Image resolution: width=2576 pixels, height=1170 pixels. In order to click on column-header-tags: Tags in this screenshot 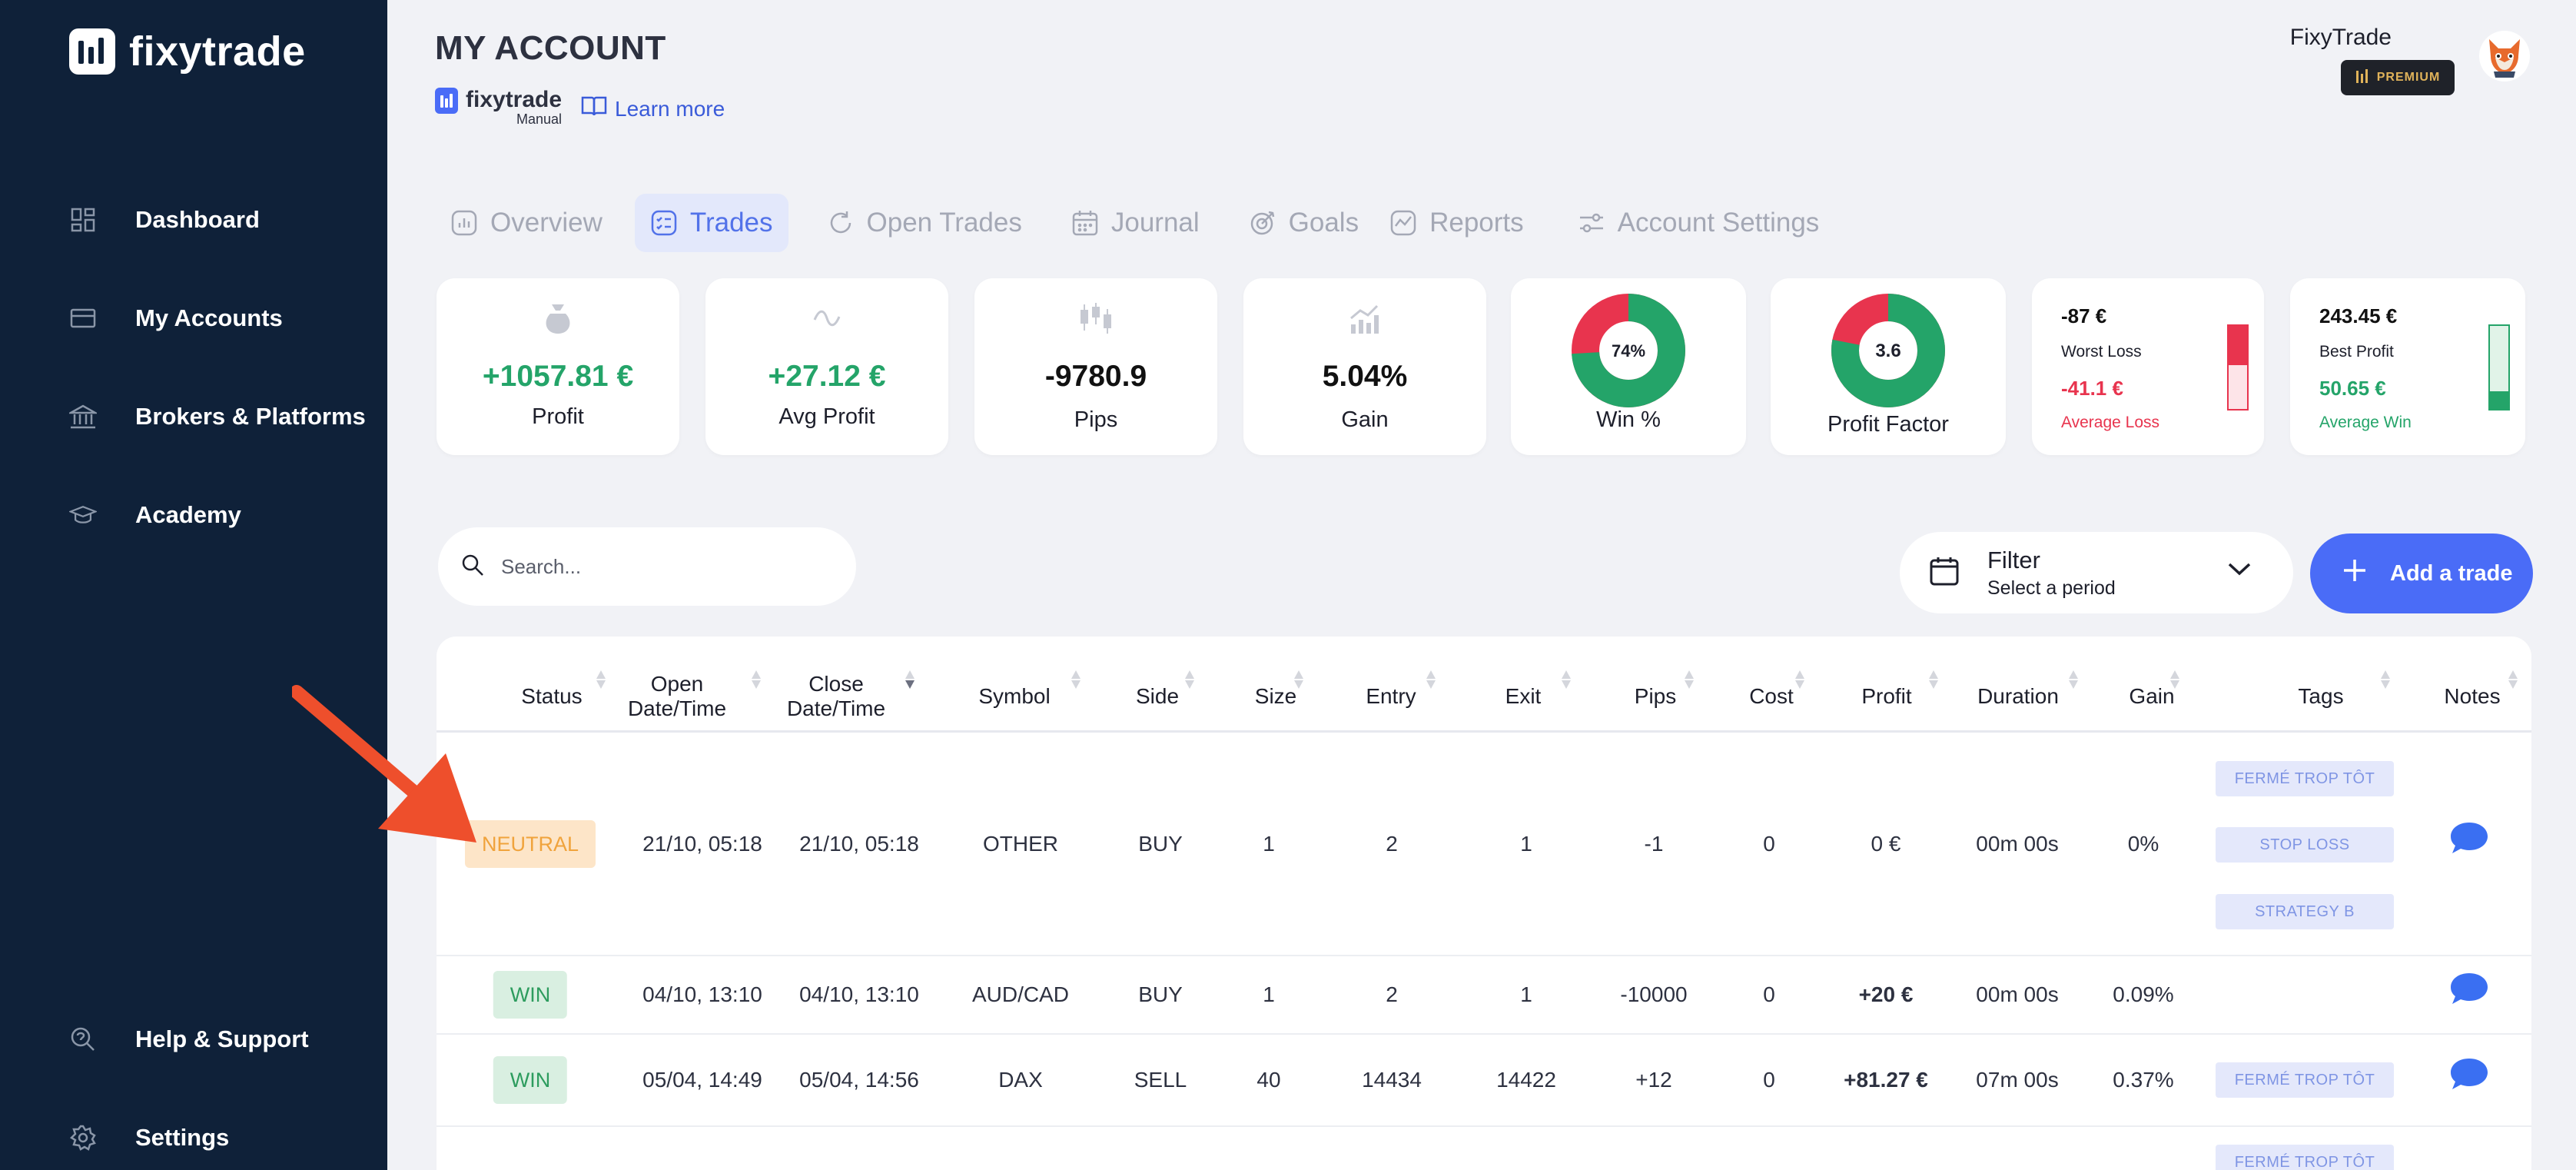, I will do `click(2321, 696)`.